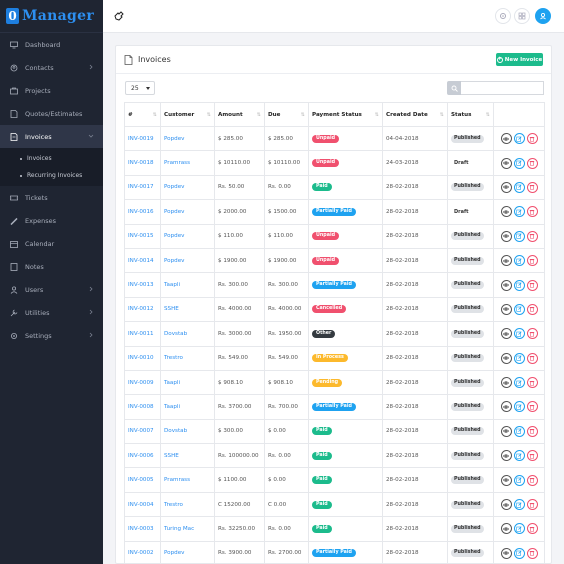 The width and height of the screenshot is (564, 564). I want to click on column-header: Due ⇅, so click(286, 114).